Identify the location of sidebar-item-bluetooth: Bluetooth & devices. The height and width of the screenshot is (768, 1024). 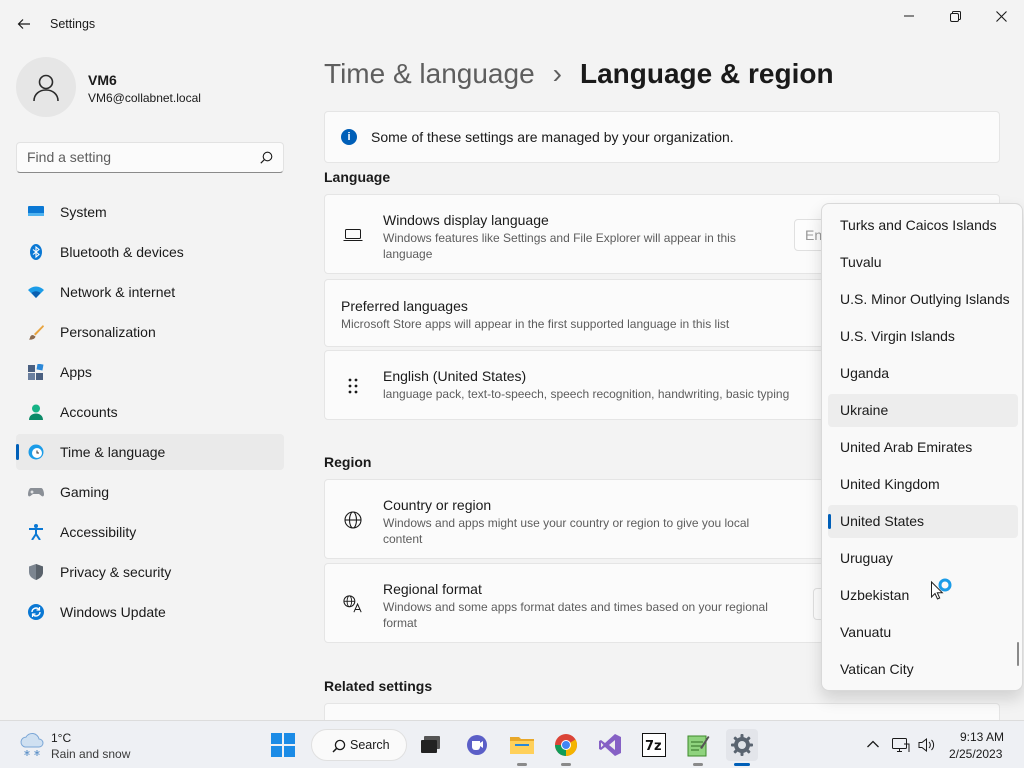
(150, 252).